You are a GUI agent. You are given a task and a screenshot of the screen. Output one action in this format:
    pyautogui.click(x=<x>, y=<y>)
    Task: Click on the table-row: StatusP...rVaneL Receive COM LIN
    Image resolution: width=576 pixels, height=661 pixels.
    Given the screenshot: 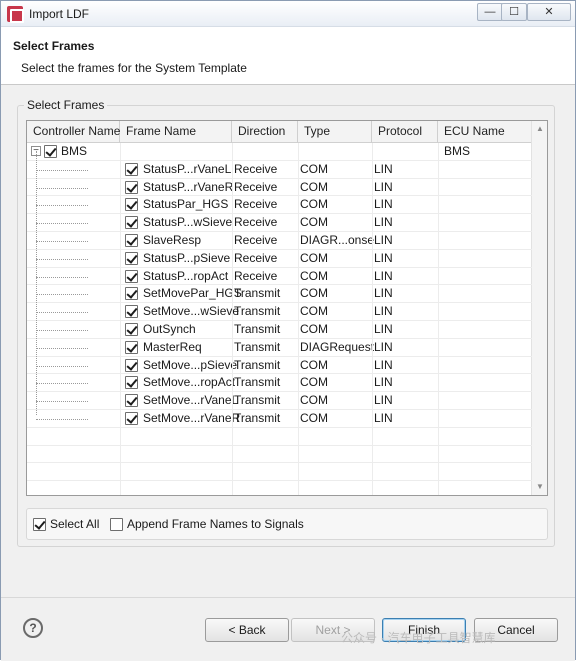 What is the action you would take?
    pyautogui.click(x=279, y=170)
    